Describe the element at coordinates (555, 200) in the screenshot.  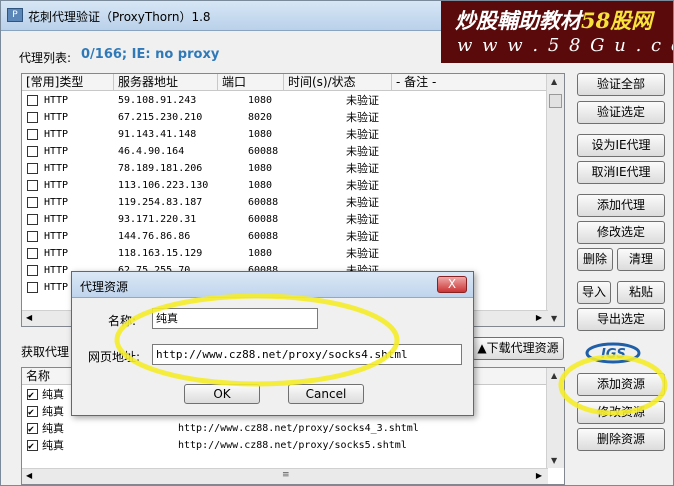
I see `proxy-list-vscrollbar: ▲ ▼` at that location.